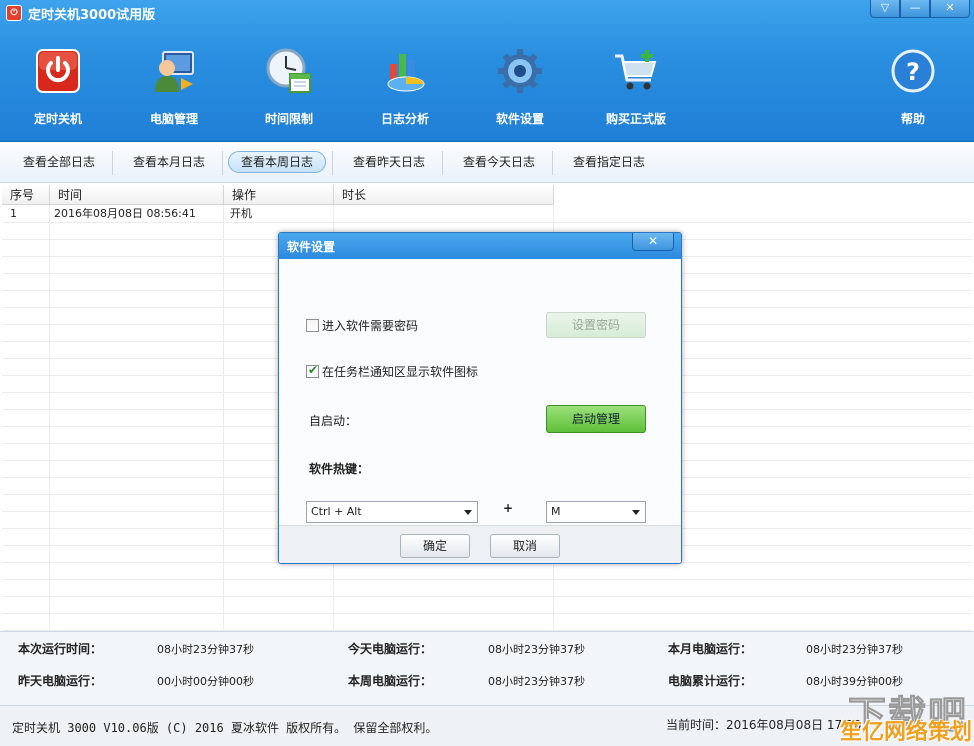  What do you see at coordinates (487, 13) in the screenshot?
I see `title-bar: ⏻ 定时关机3000试用版 ▽ — ✕` at bounding box center [487, 13].